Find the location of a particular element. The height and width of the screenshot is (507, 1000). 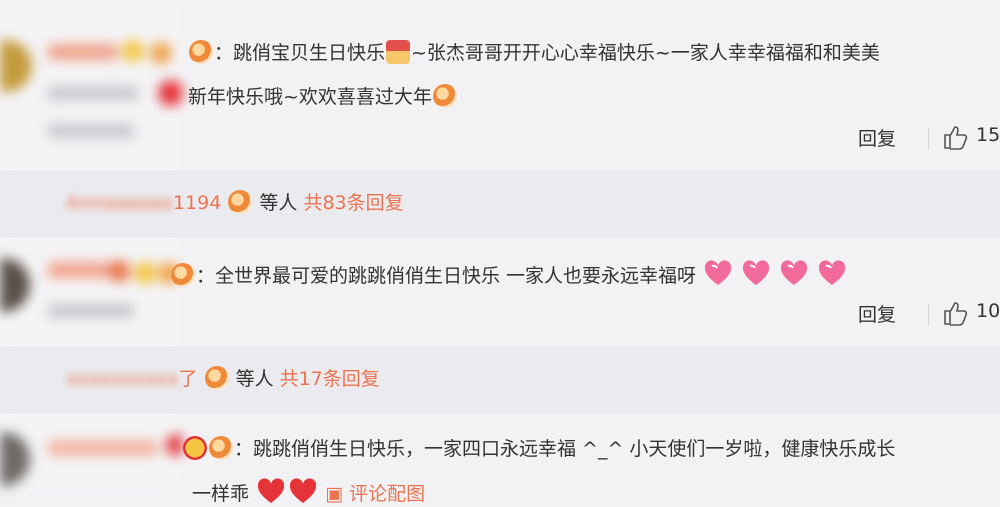

reply-user-name: 1194 is located at coordinates (197, 203).